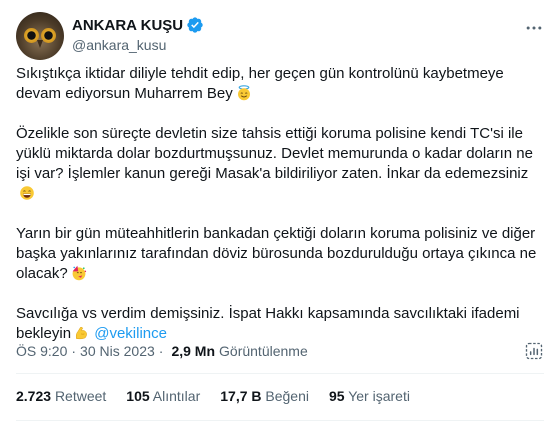  I want to click on stat-value: 105, so click(138, 396).